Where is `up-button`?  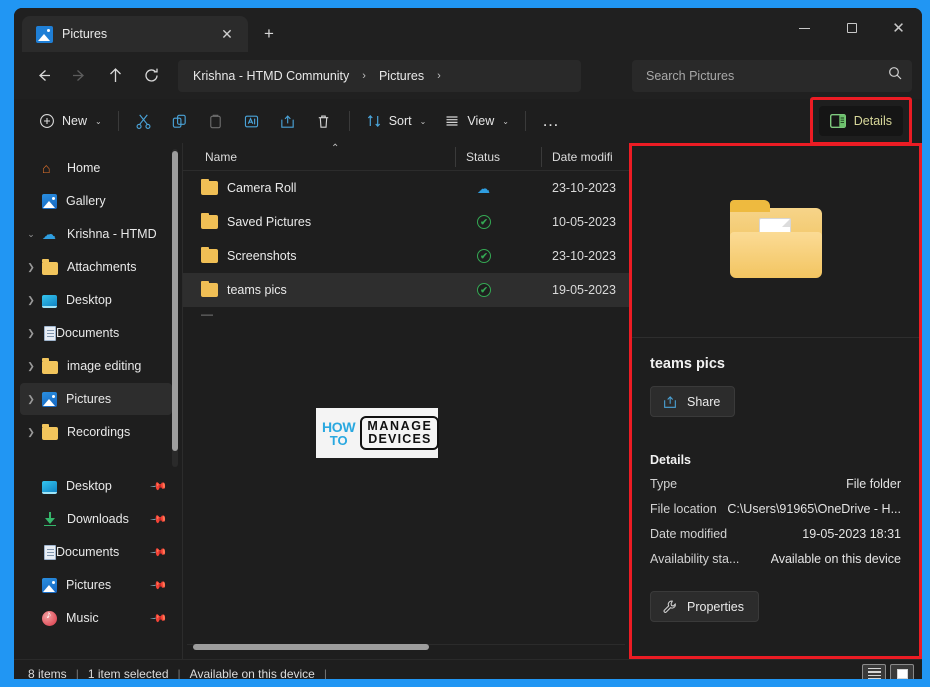
up-button is located at coordinates (115, 76).